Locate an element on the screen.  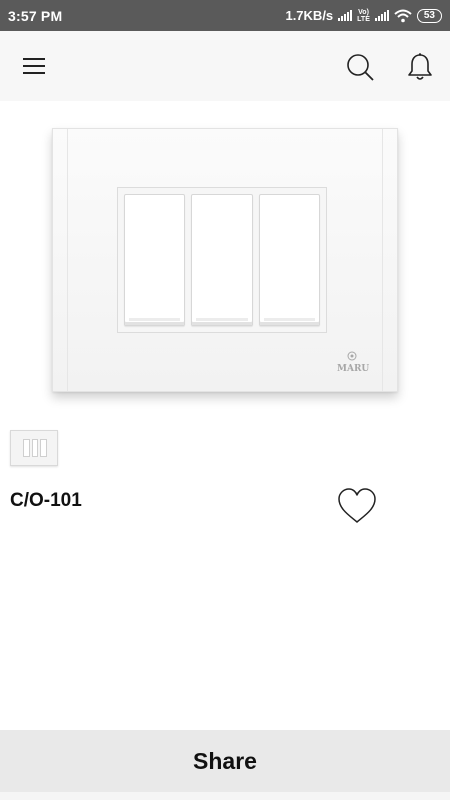
brand-logo-text: MARU is located at coordinates (353, 369).